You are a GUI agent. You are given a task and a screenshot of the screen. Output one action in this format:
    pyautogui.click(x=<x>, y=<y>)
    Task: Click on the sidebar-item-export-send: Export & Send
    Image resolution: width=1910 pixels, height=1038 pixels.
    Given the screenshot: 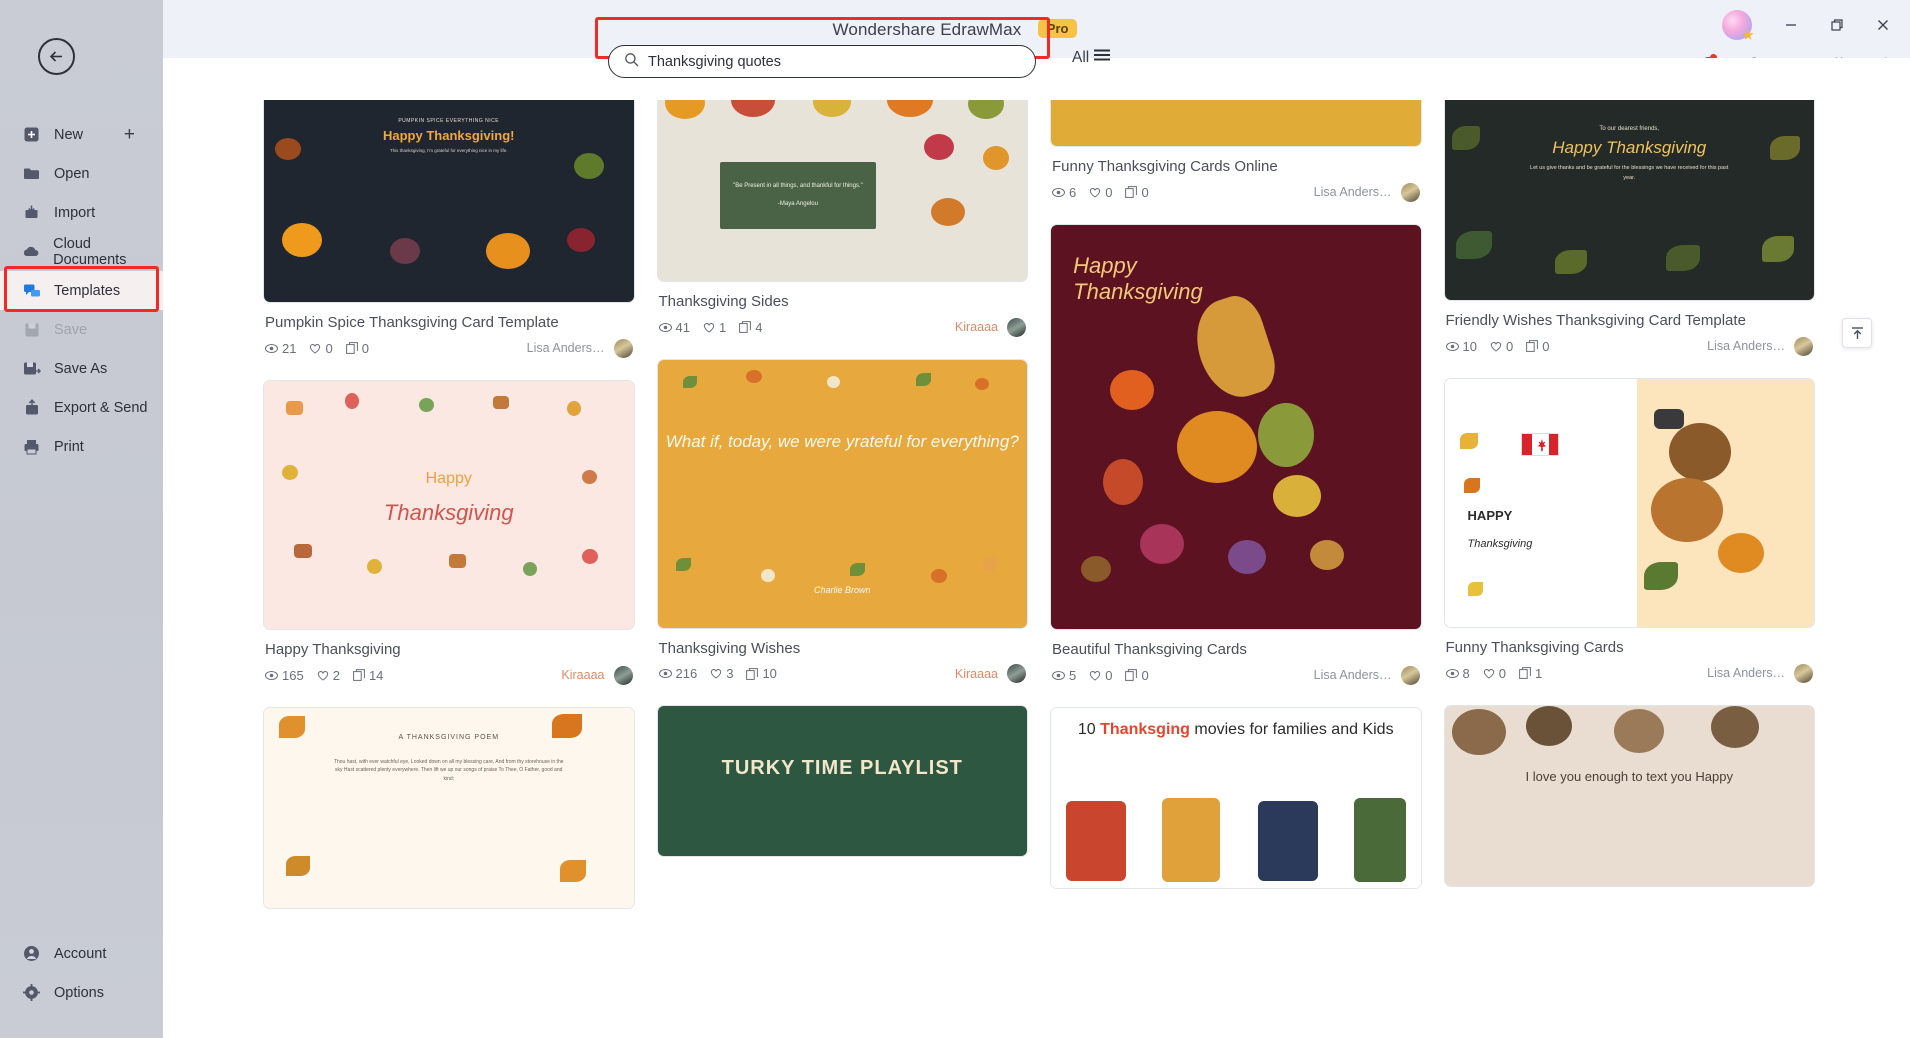 What is the action you would take?
    pyautogui.click(x=81, y=407)
    